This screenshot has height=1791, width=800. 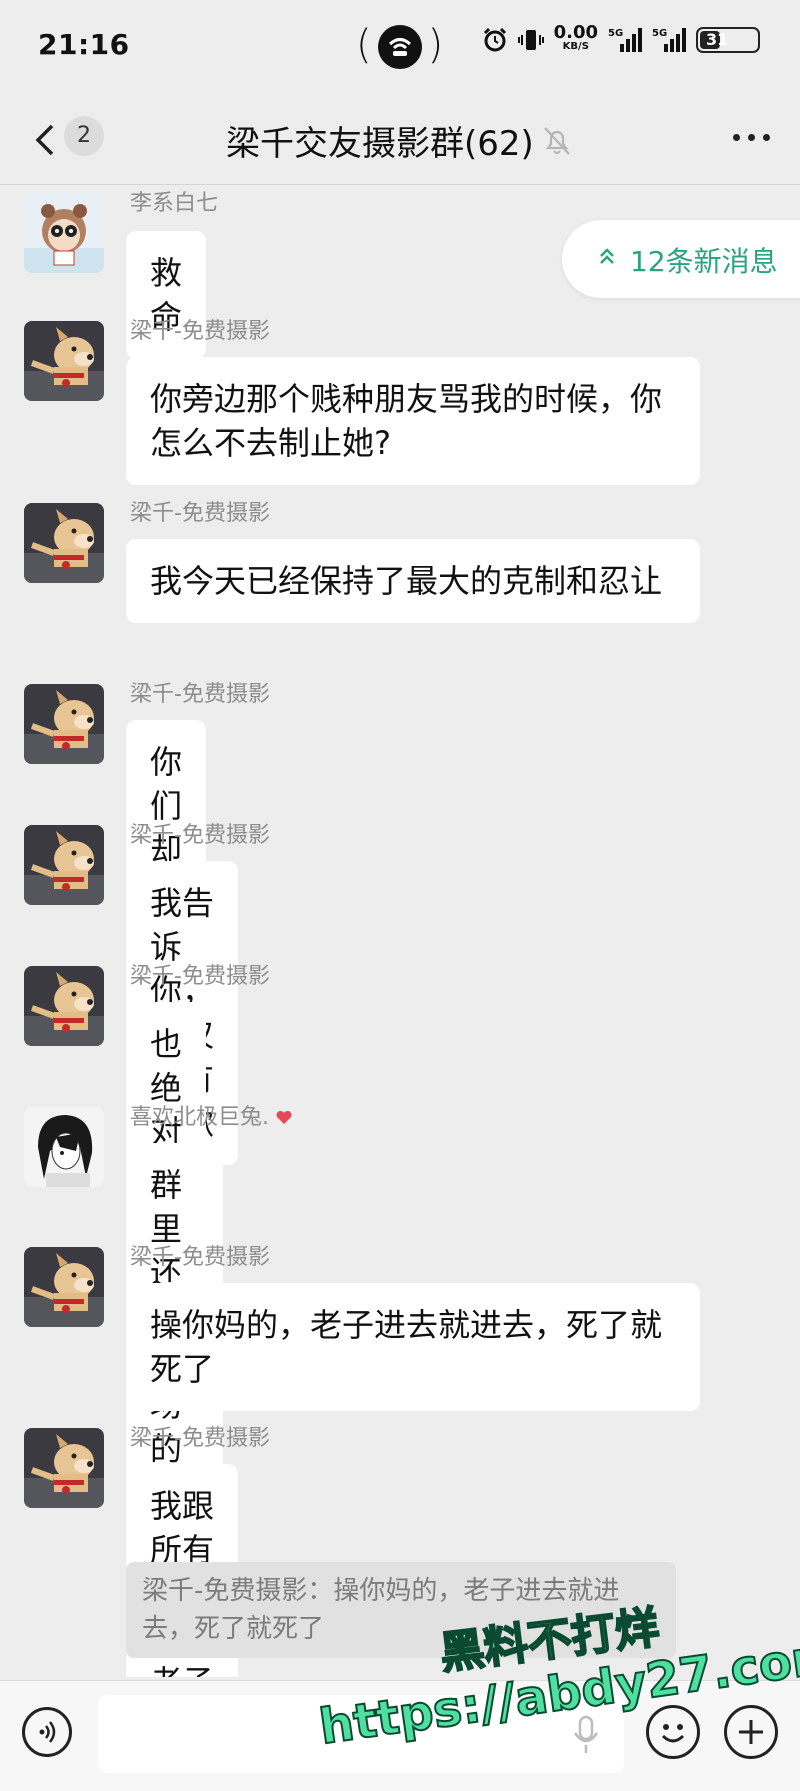 I want to click on net-speed-value: 0.00, so click(x=575, y=32).